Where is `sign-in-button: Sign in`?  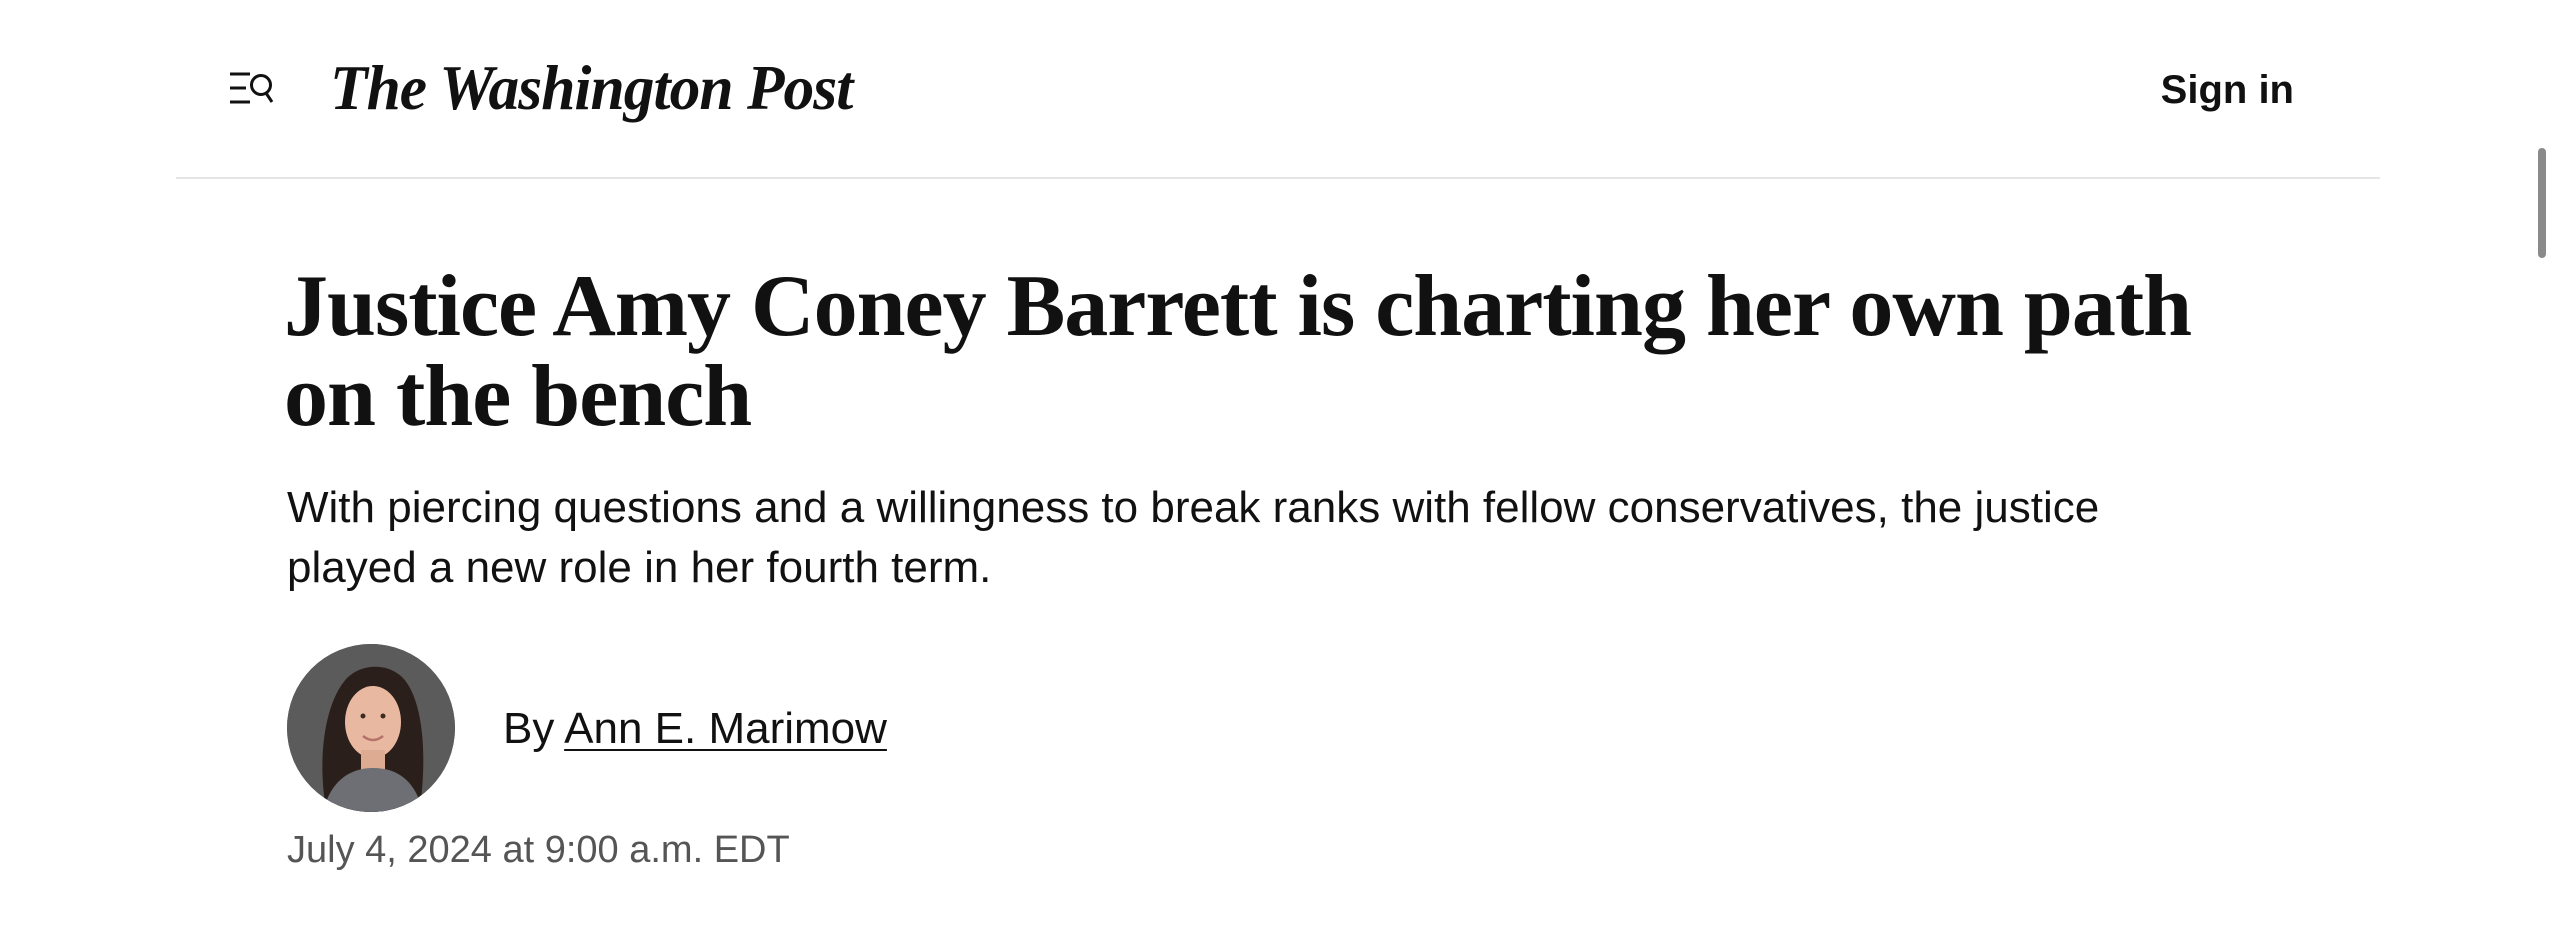
sign-in-button: Sign in is located at coordinates (2227, 90).